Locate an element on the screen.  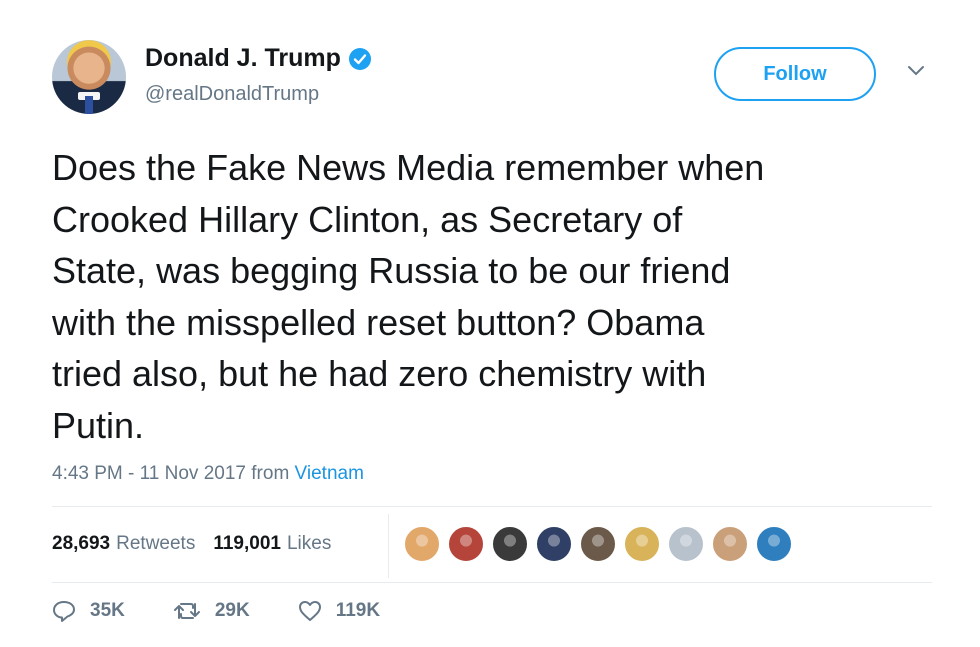
avatar is located at coordinates (89, 77).